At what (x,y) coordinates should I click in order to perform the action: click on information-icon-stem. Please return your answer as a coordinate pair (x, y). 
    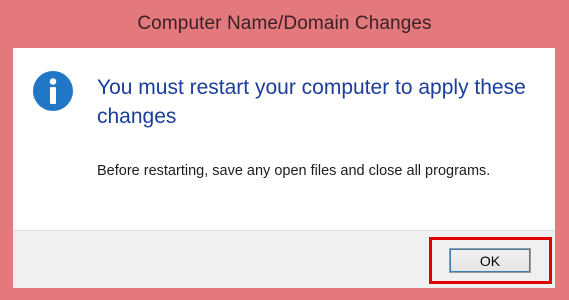
    Looking at the image, I should click on (53, 95).